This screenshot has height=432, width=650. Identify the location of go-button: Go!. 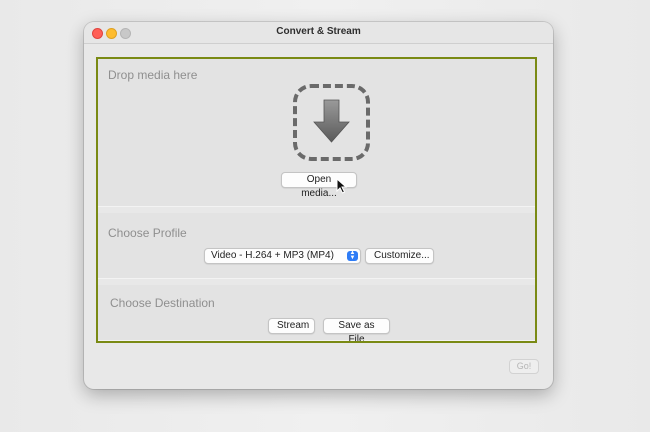
(524, 366).